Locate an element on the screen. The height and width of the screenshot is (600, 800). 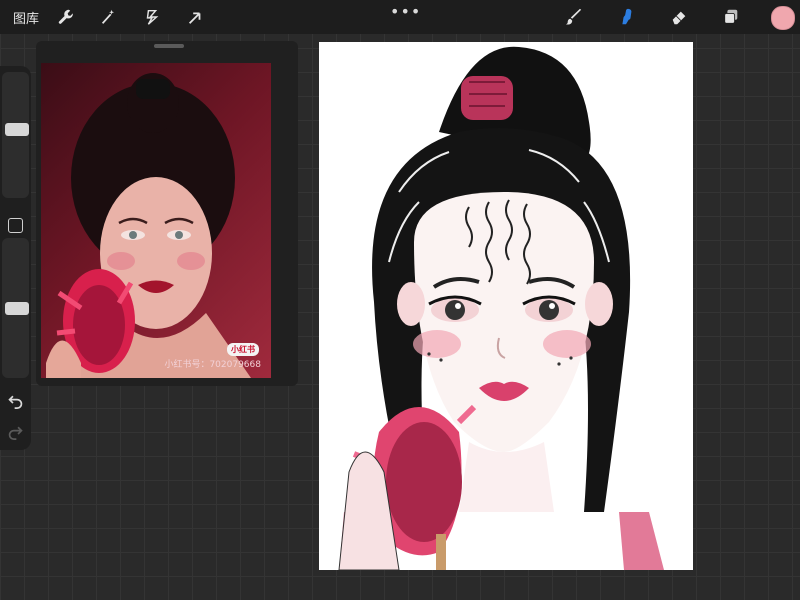
layers-icon is located at coordinates (731, 17).